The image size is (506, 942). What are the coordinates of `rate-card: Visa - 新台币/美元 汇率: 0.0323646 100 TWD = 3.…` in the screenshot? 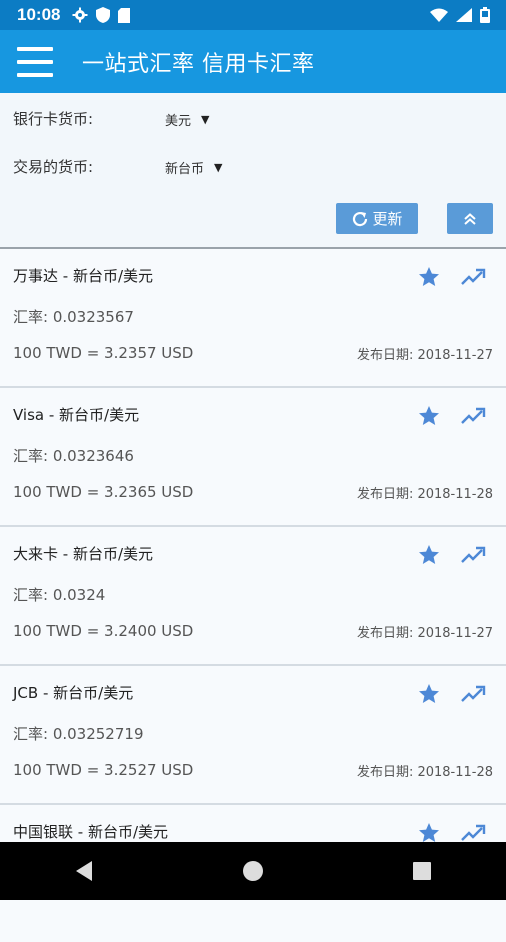 It's located at (253, 457).